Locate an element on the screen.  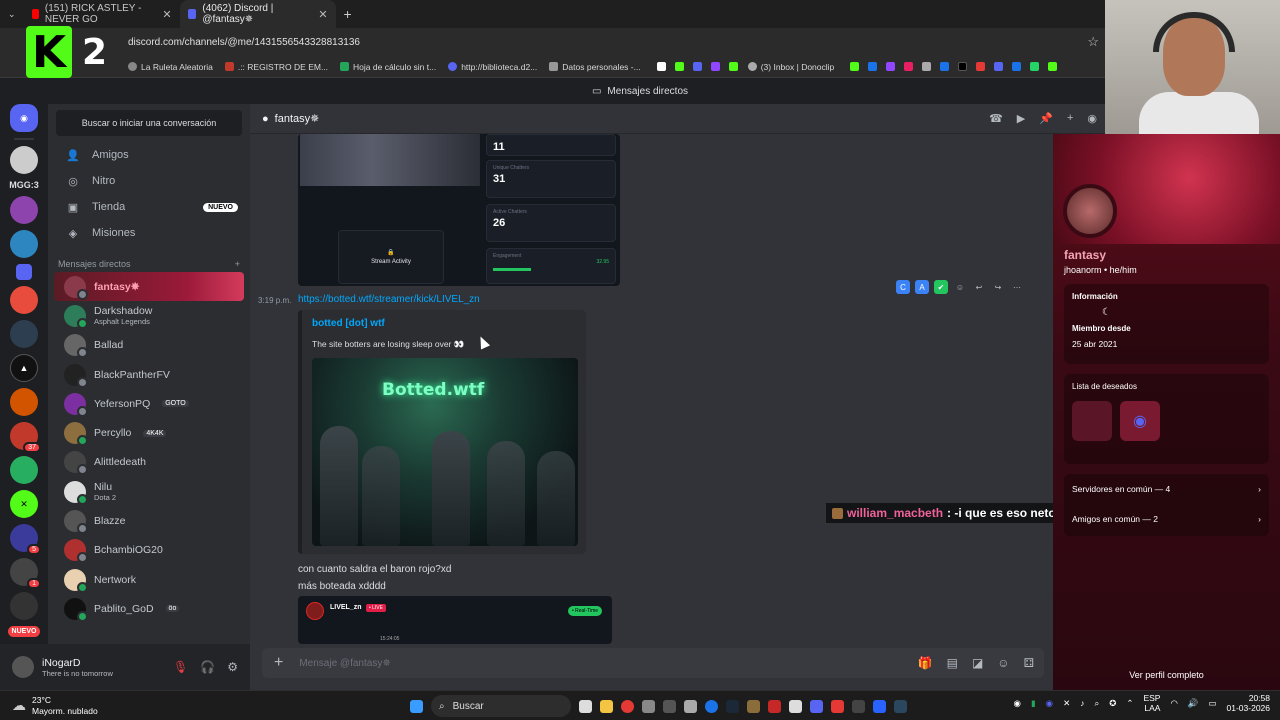
tab-search-chevron-icon: ⌄ is located at coordinates (12, 14).